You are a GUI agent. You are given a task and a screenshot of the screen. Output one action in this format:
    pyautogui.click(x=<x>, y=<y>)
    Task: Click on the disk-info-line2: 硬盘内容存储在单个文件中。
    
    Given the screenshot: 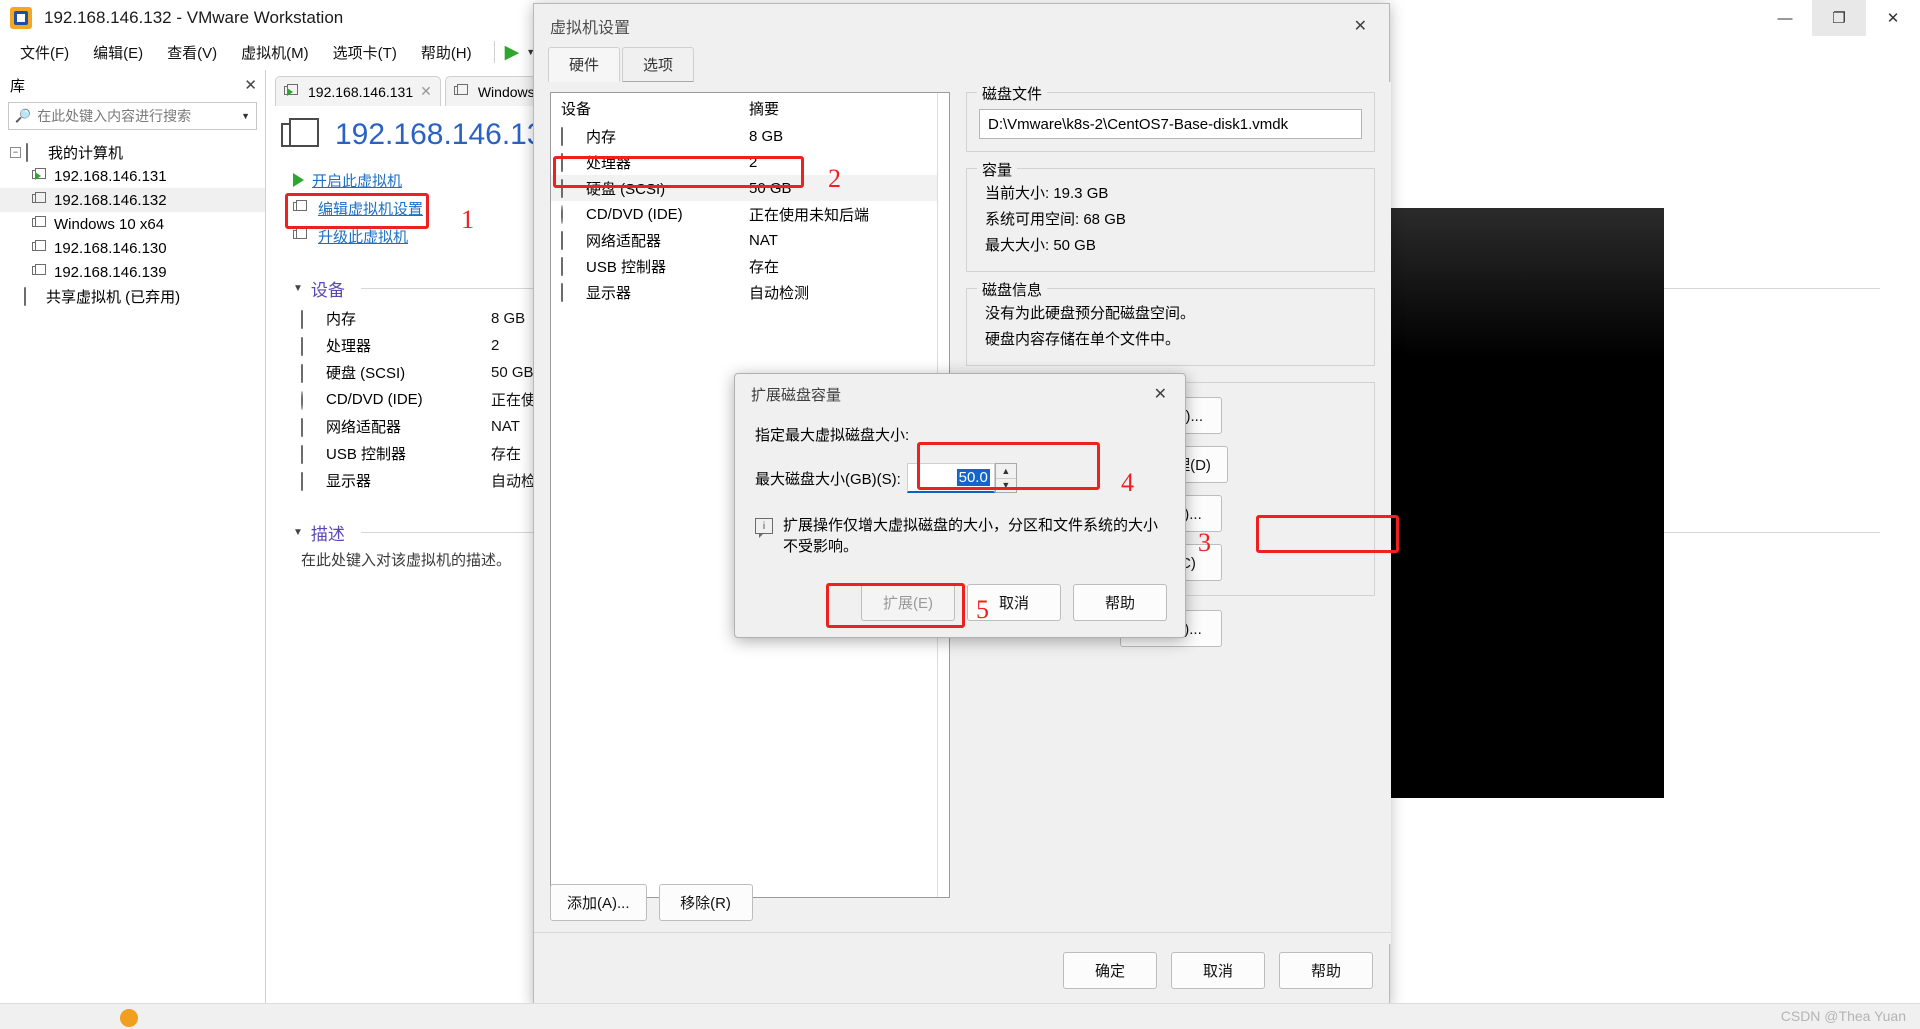 What is the action you would take?
    pyautogui.click(x=1083, y=339)
    